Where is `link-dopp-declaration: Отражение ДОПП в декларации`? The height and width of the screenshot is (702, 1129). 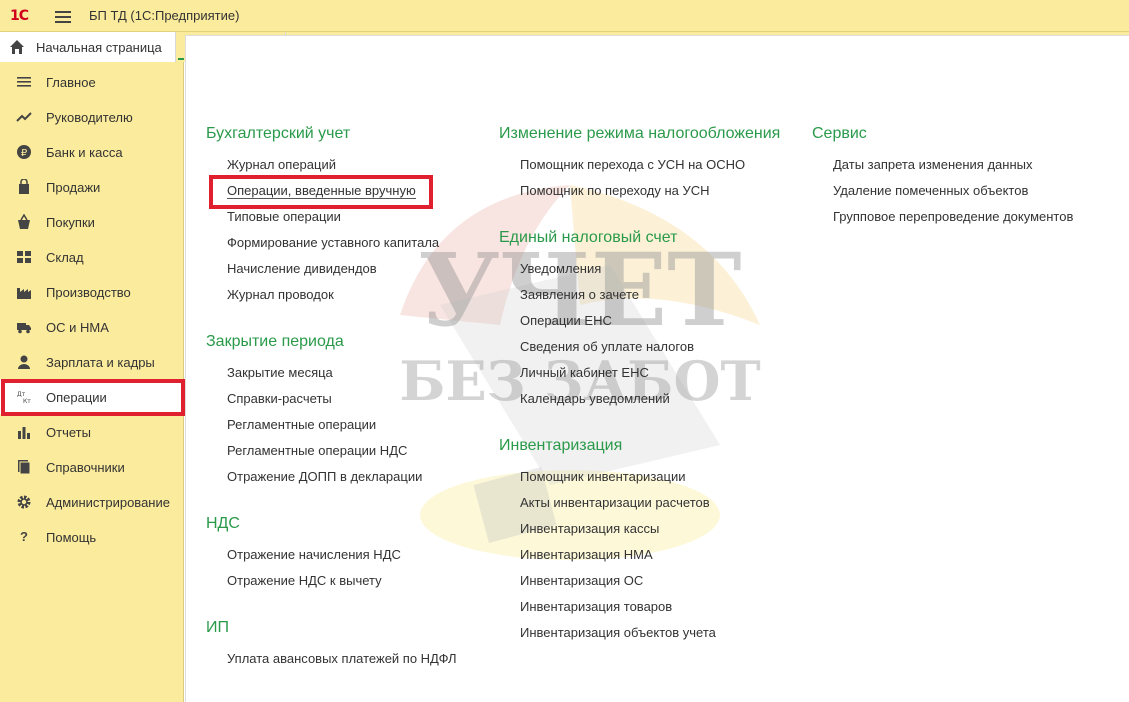 link-dopp-declaration: Отражение ДОПП в декларации is located at coordinates (324, 476).